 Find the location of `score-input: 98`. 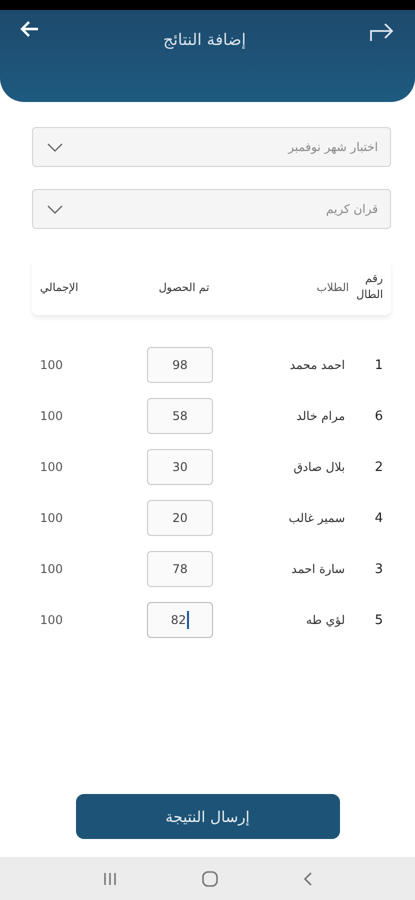

score-input: 98 is located at coordinates (180, 365).